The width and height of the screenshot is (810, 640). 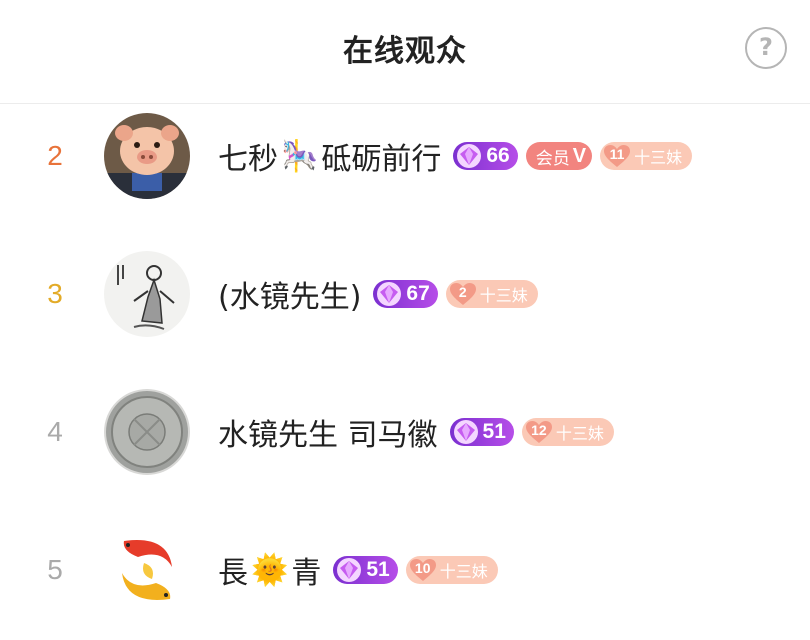 I want to click on viewer-name: (水镜先生), so click(x=289, y=294).